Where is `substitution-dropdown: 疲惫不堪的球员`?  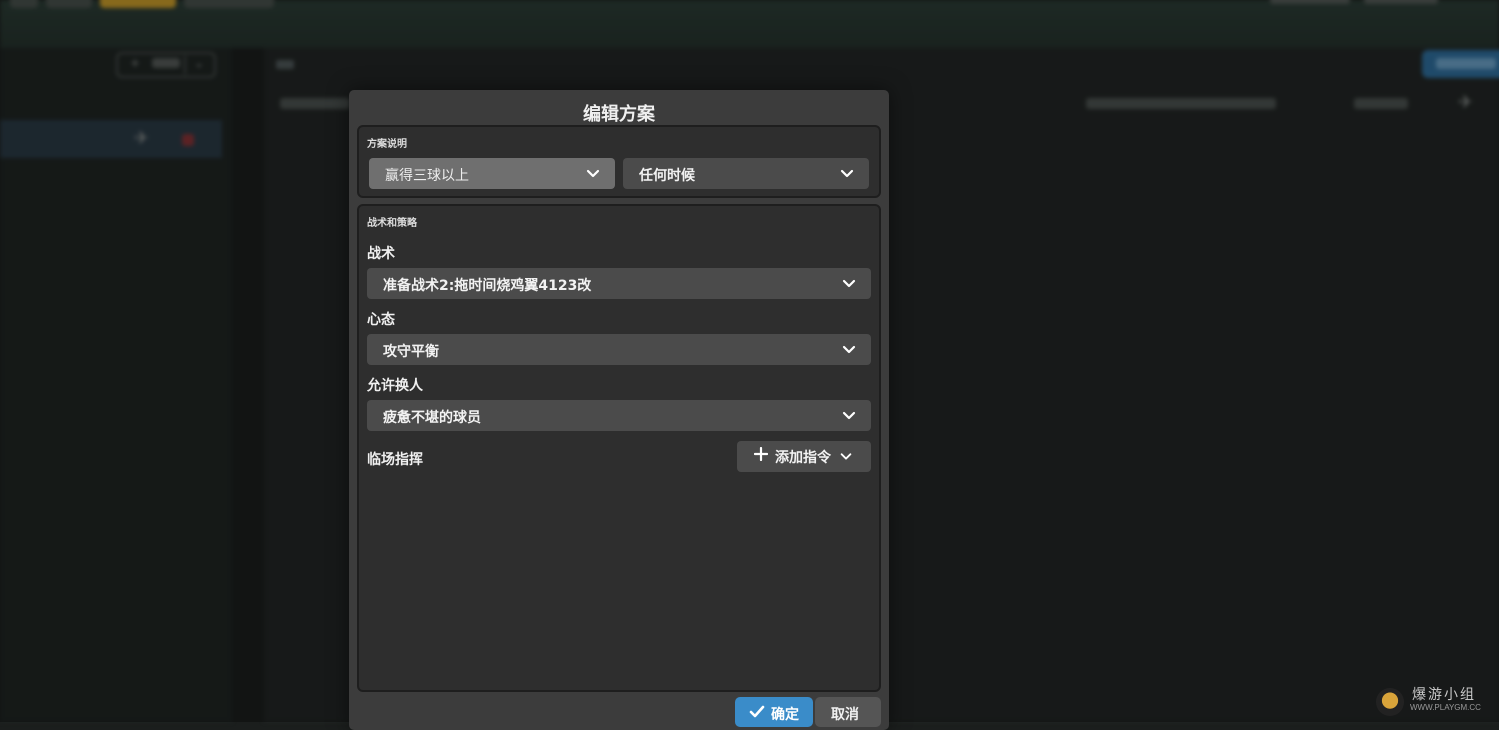 substitution-dropdown: 疲惫不堪的球员 is located at coordinates (619, 415).